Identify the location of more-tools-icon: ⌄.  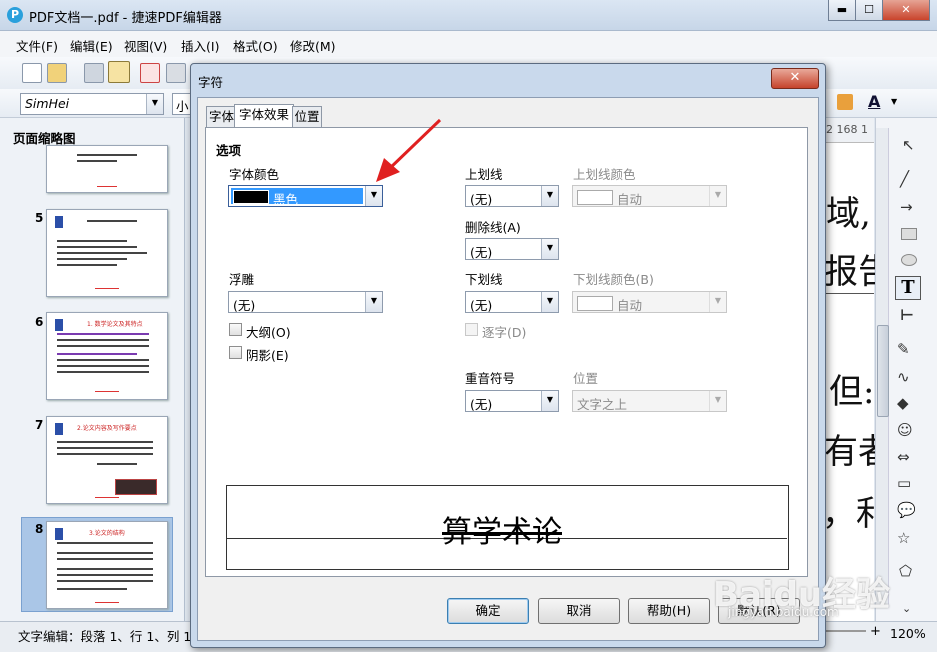
(906, 608).